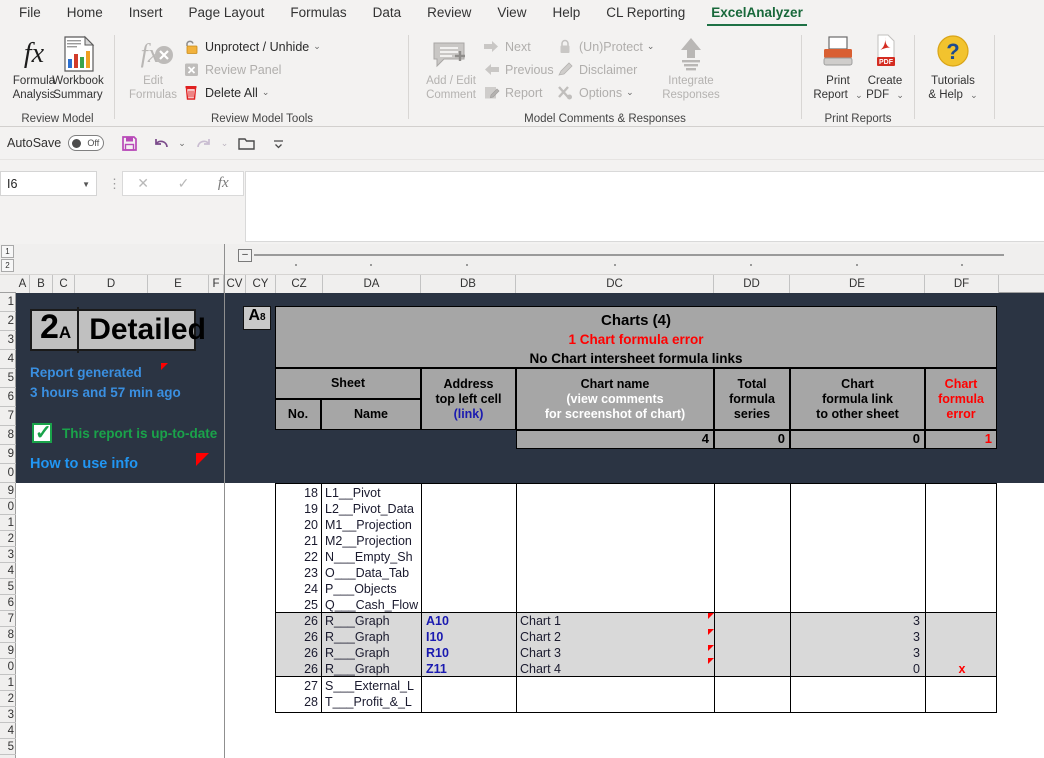  What do you see at coordinates (752, 284) in the screenshot?
I see `column-header-dd: DD` at bounding box center [752, 284].